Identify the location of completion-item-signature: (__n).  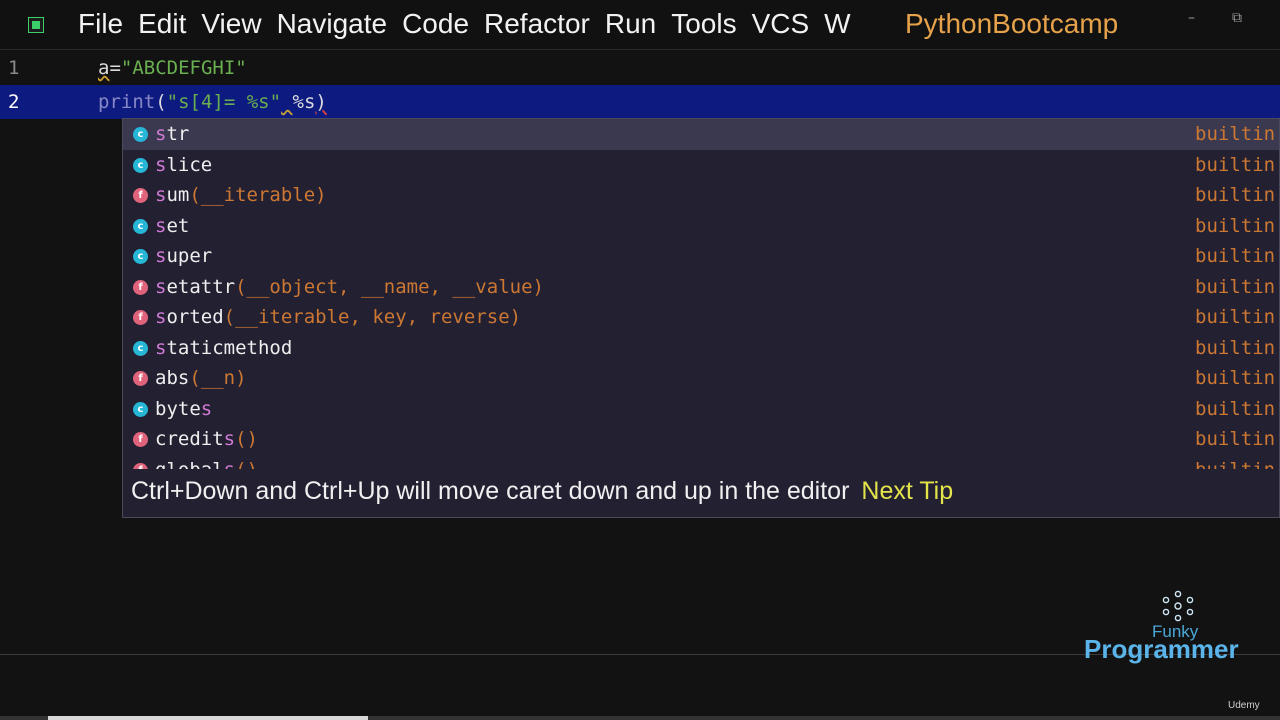
(218, 378).